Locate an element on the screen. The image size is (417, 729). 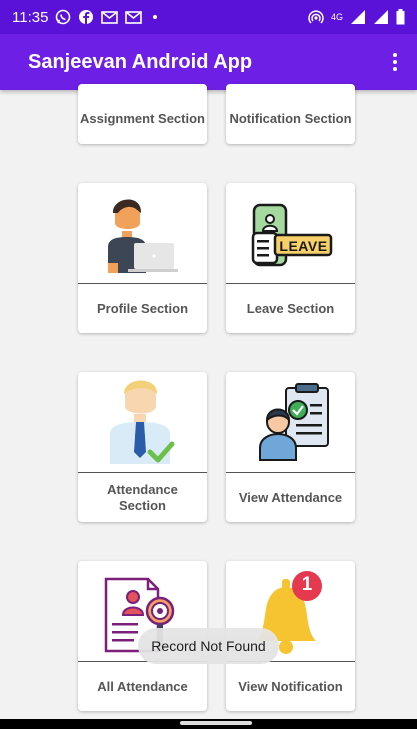
facebook-icon is located at coordinates (86, 17).